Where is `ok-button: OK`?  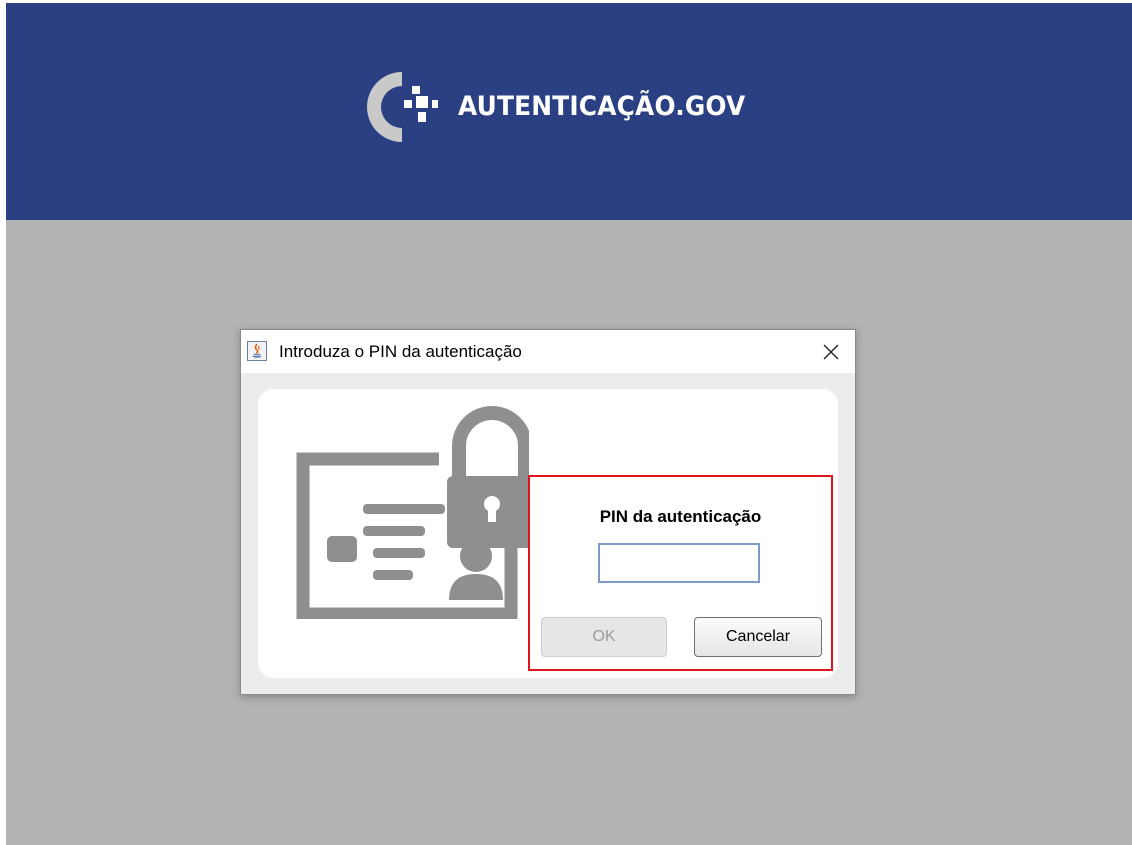 ok-button: OK is located at coordinates (604, 637).